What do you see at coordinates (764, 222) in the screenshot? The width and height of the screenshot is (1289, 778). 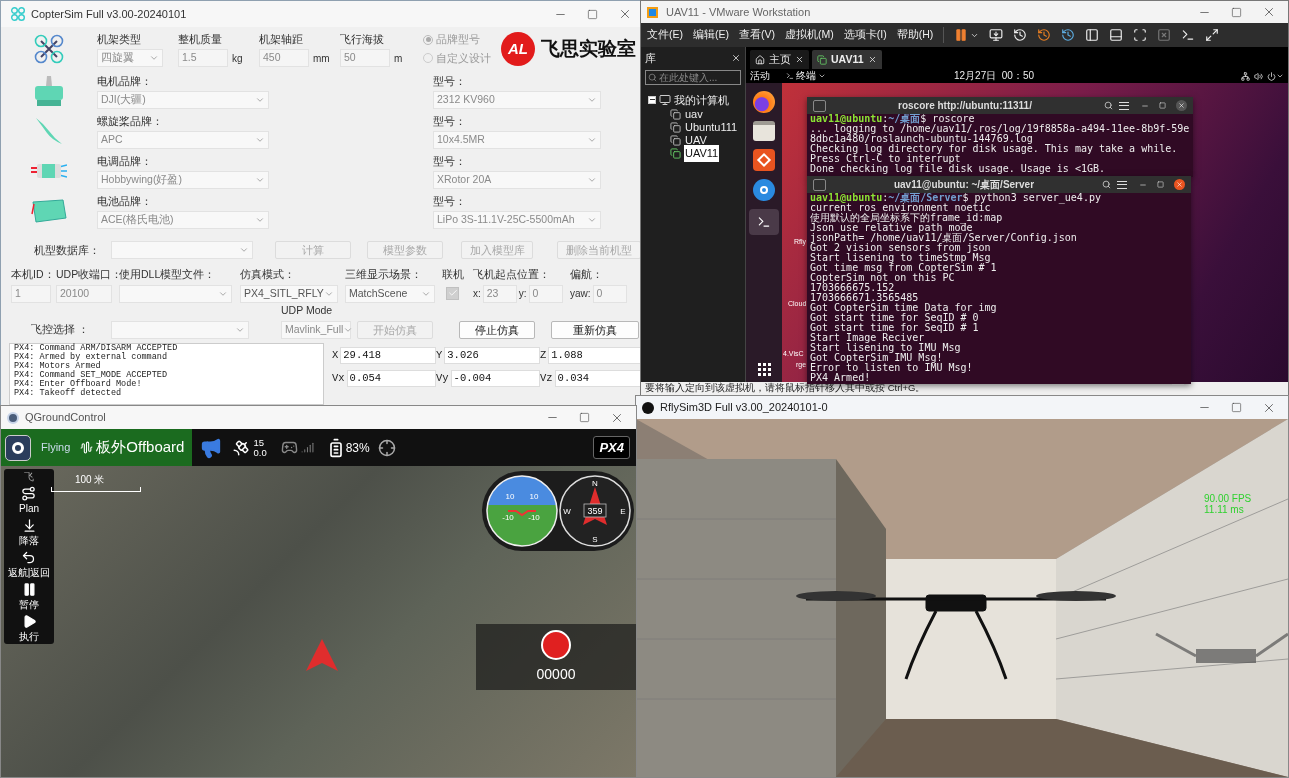 I see `terminal-app-icon` at bounding box center [764, 222].